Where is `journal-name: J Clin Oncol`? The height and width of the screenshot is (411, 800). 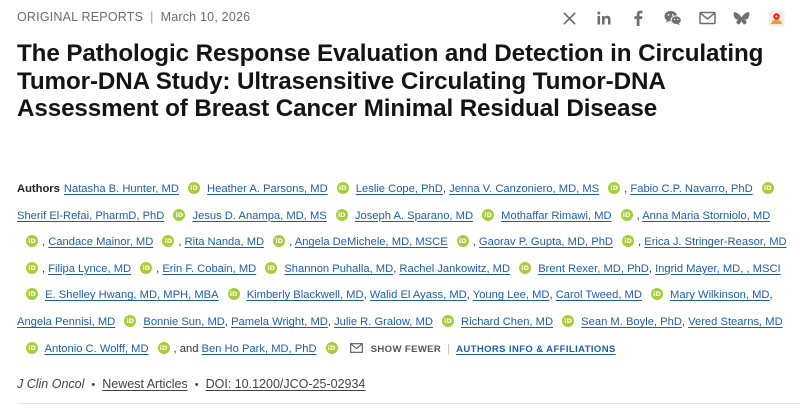 journal-name: J Clin Oncol is located at coordinates (51, 384).